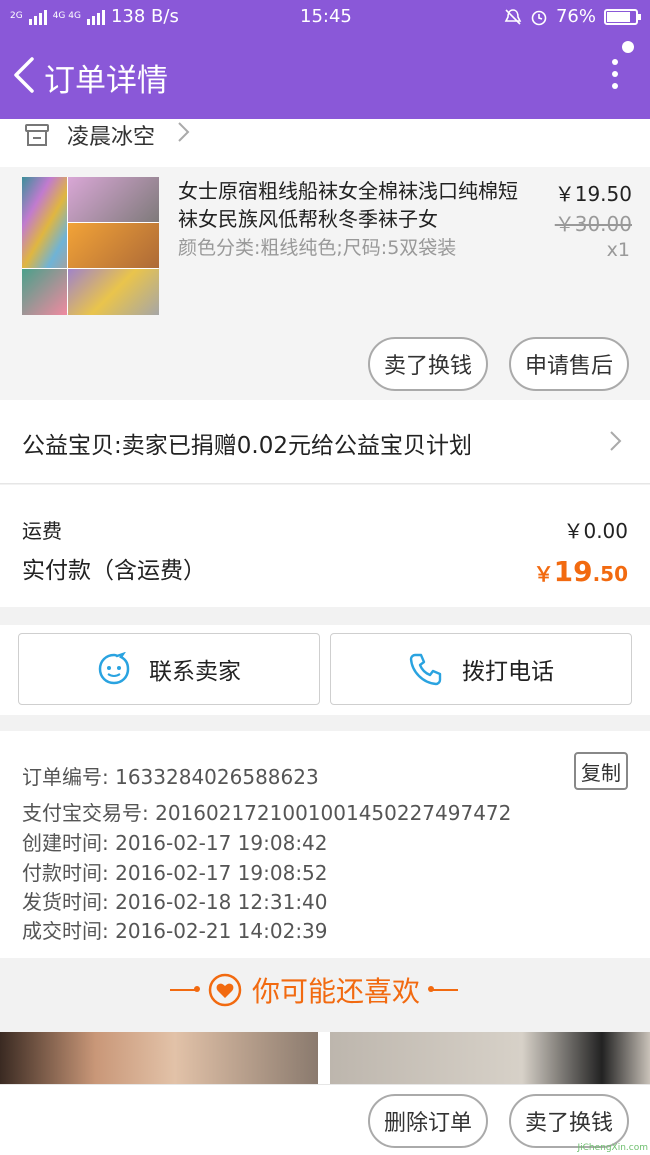 This screenshot has height=1155, width=650. I want to click on product-thumbnail, so click(90, 246).